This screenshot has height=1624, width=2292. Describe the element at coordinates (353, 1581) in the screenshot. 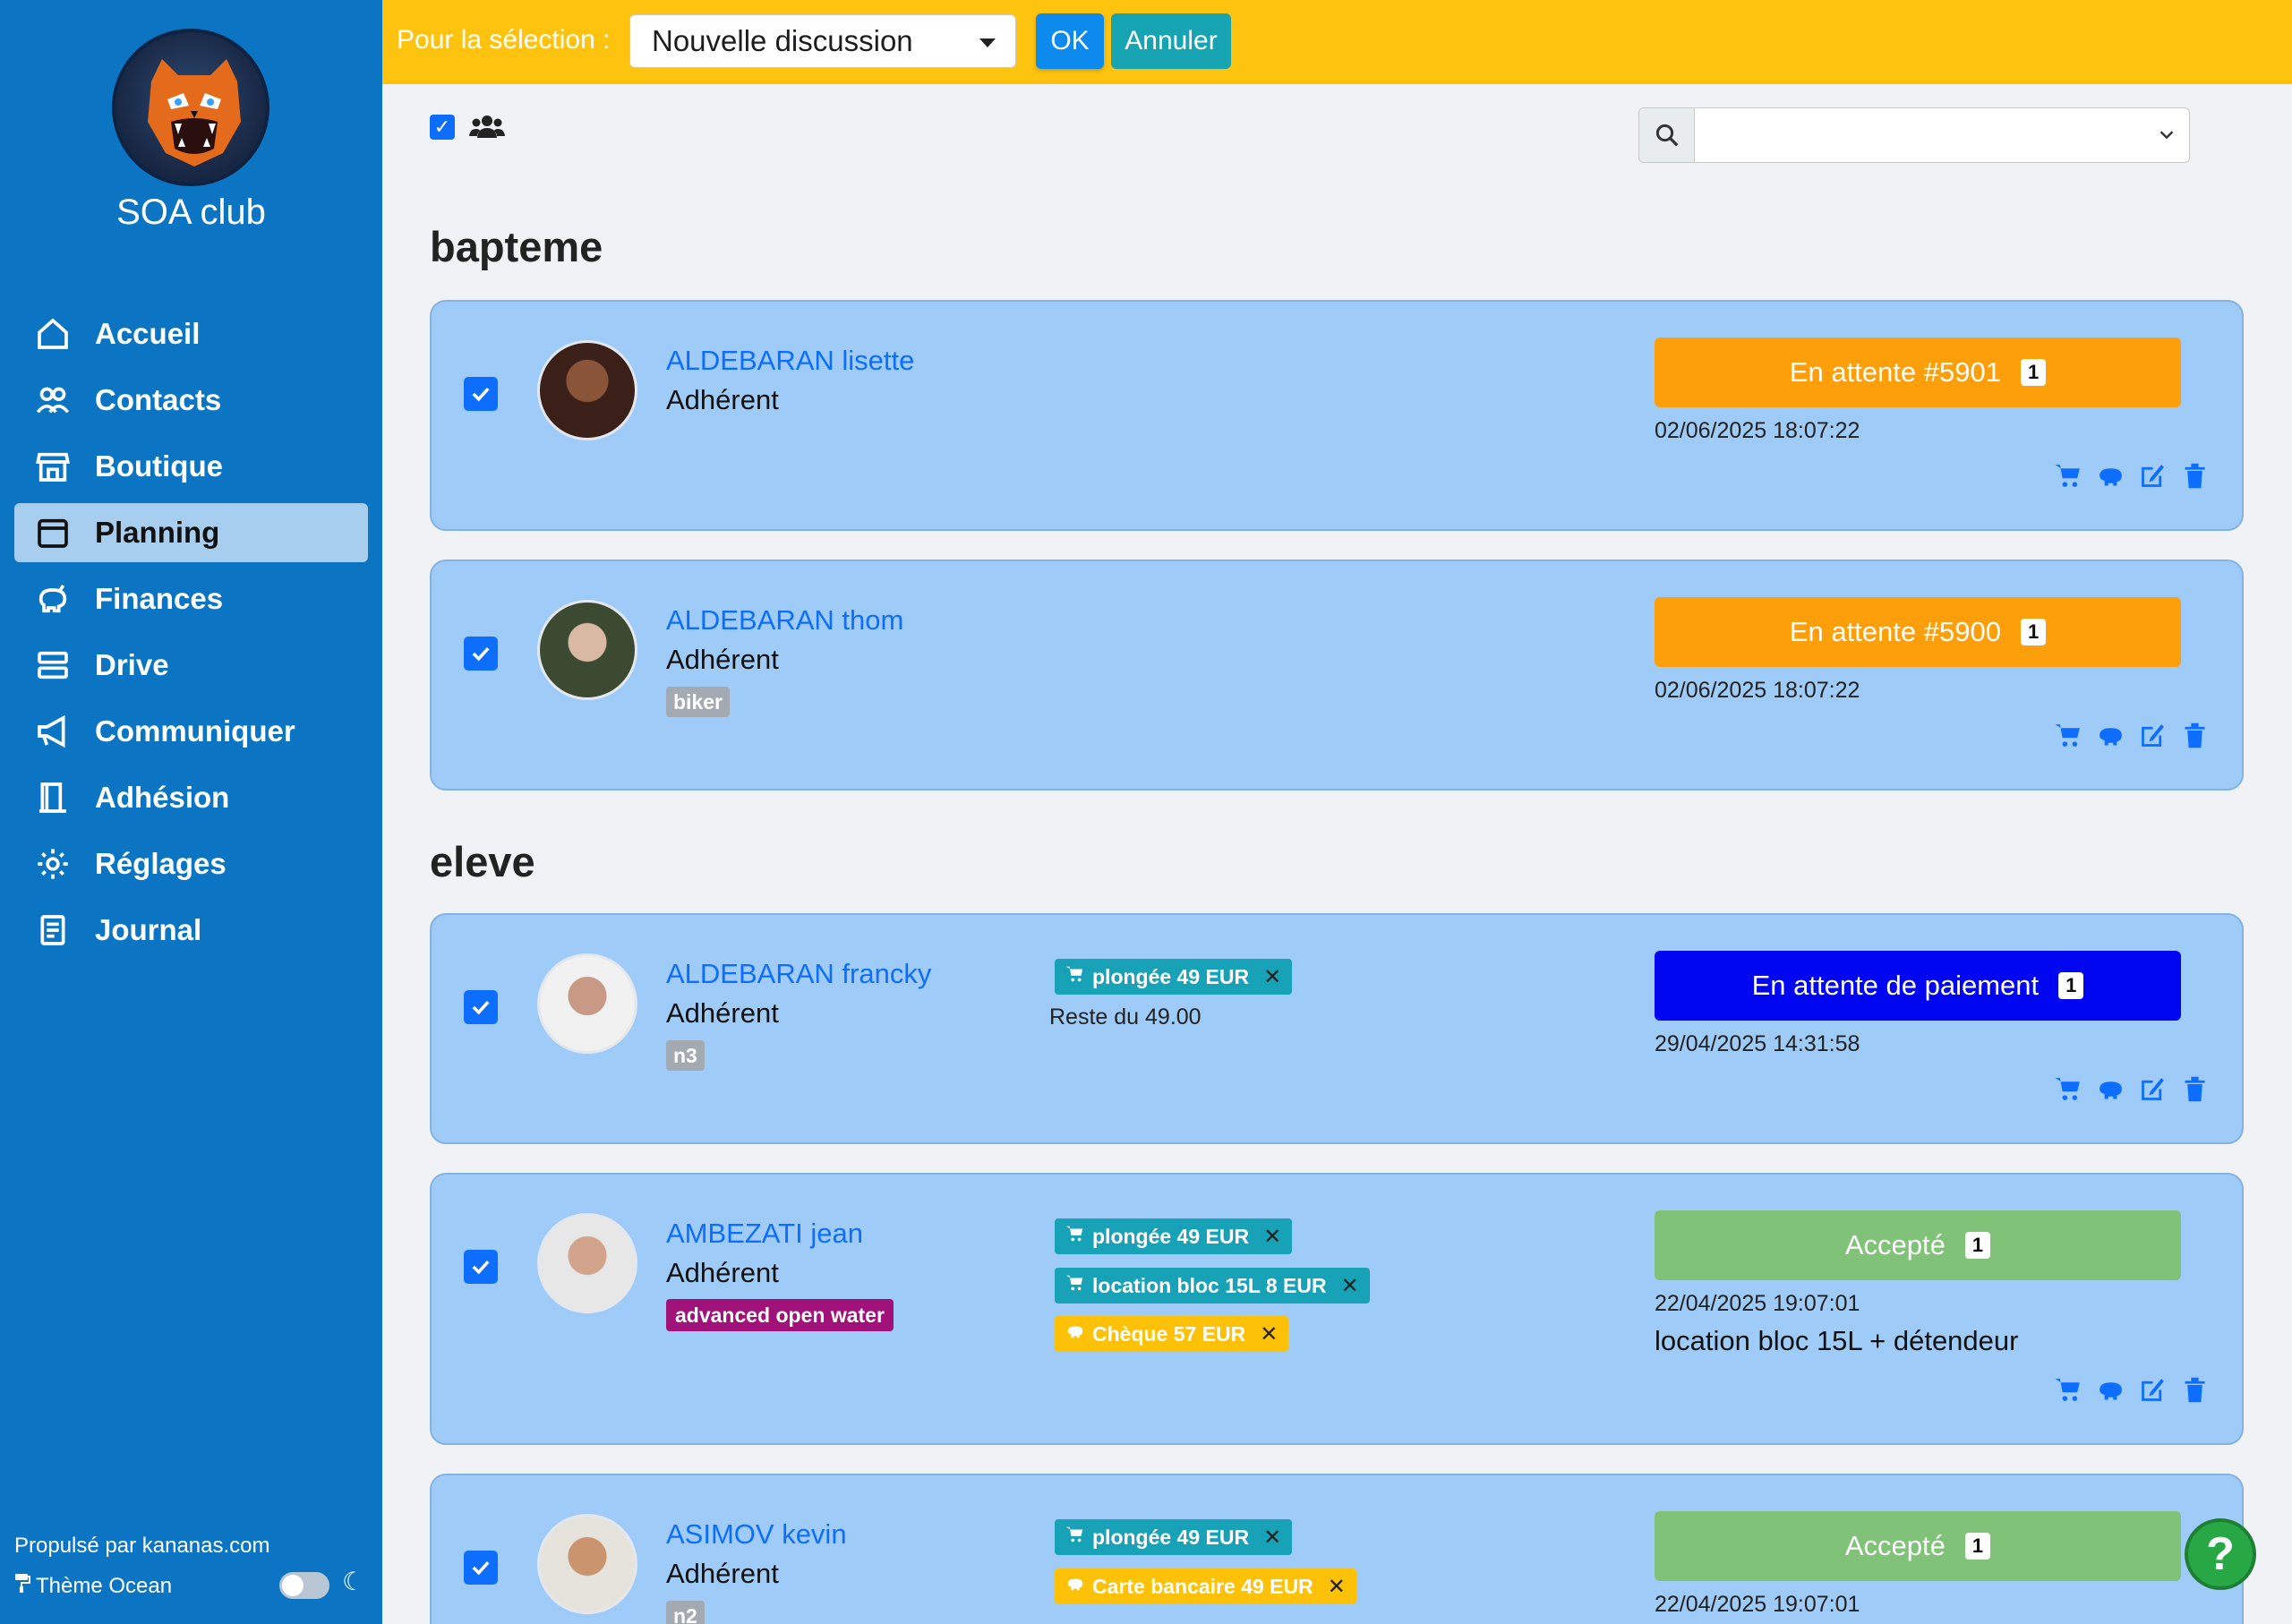

I see `moon-icon: ☾` at that location.